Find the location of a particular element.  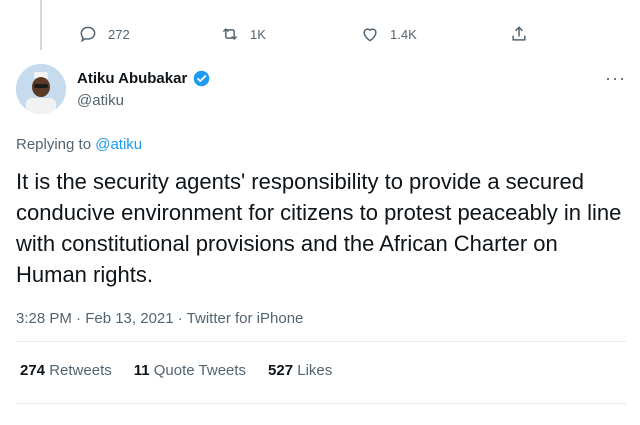

engagement-stats: 274 Retweets 11 Quote Tweets 527 Likes is located at coordinates (176, 370).